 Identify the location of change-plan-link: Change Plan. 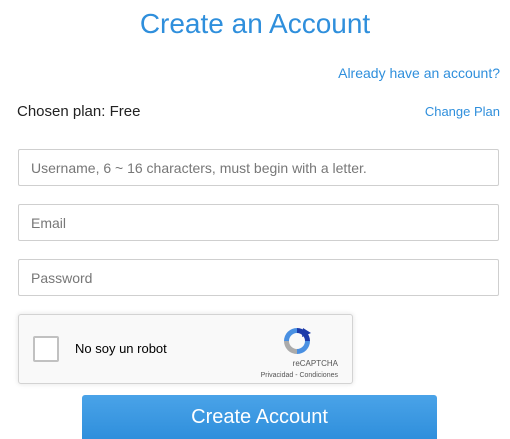
(462, 112).